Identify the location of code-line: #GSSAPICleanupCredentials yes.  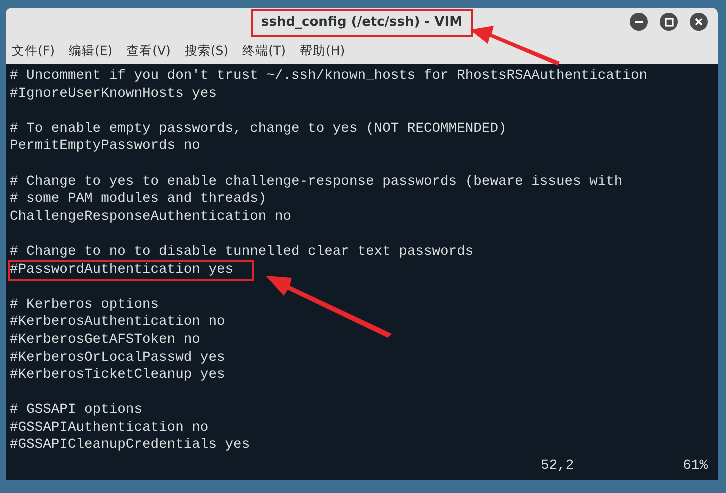
(131, 446).